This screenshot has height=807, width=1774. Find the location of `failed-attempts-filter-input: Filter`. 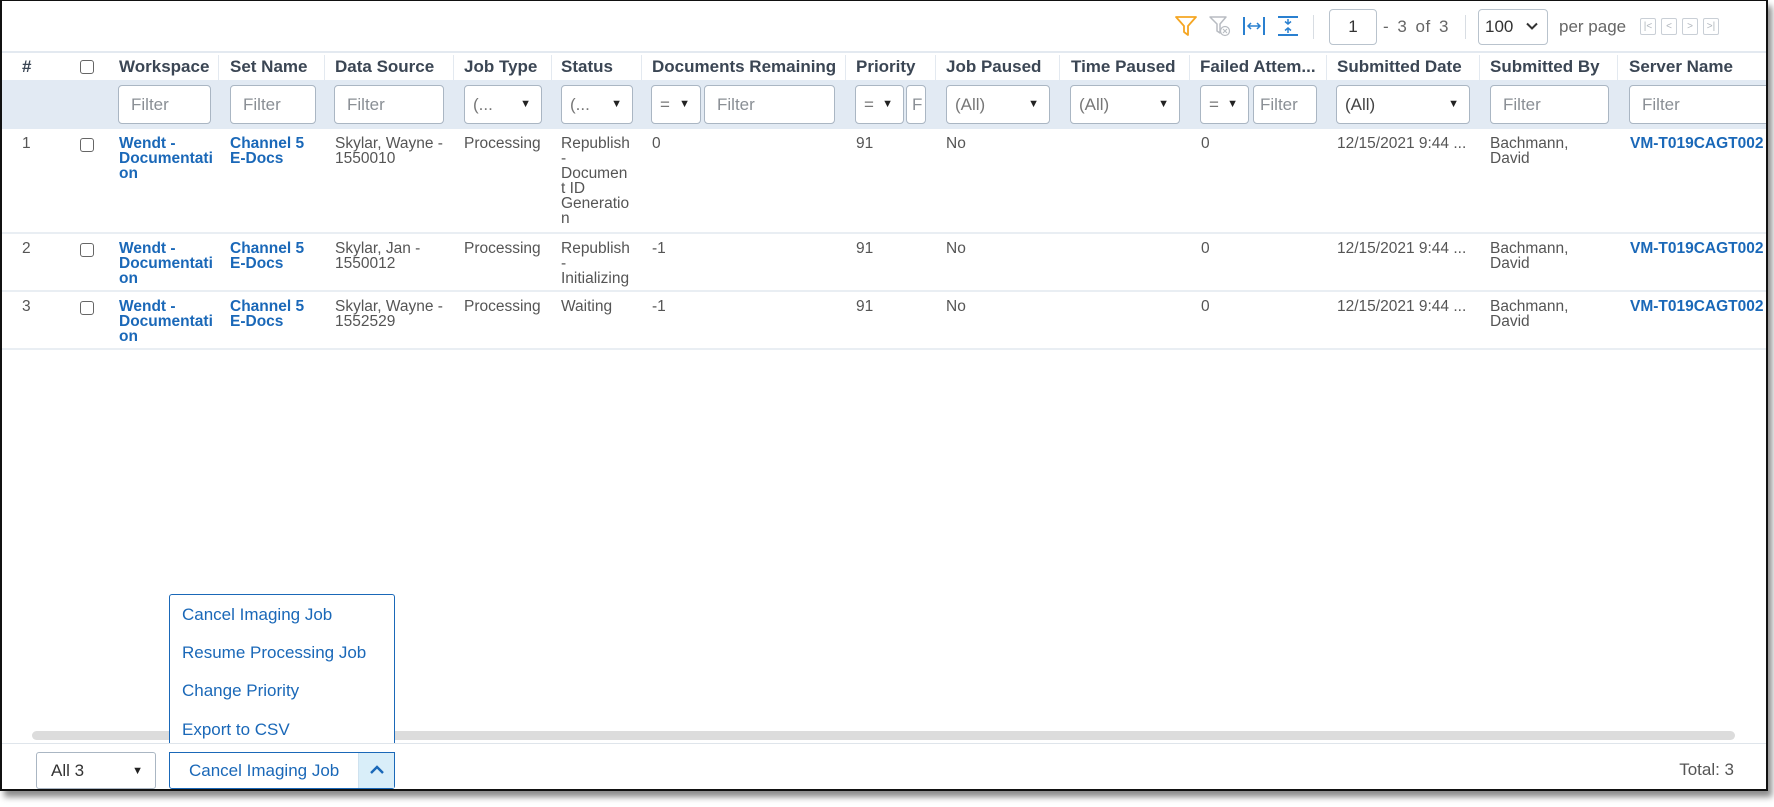

failed-attempts-filter-input: Filter is located at coordinates (1285, 104).